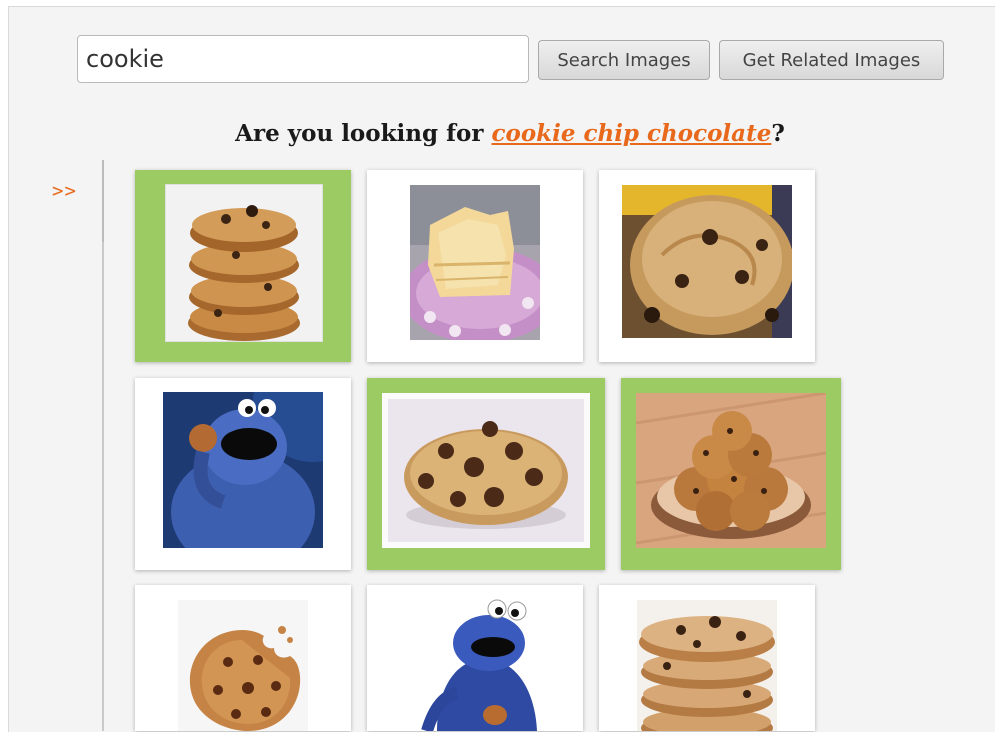 The width and height of the screenshot is (995, 732). I want to click on image-tile-big-cookie, so click(707, 266).